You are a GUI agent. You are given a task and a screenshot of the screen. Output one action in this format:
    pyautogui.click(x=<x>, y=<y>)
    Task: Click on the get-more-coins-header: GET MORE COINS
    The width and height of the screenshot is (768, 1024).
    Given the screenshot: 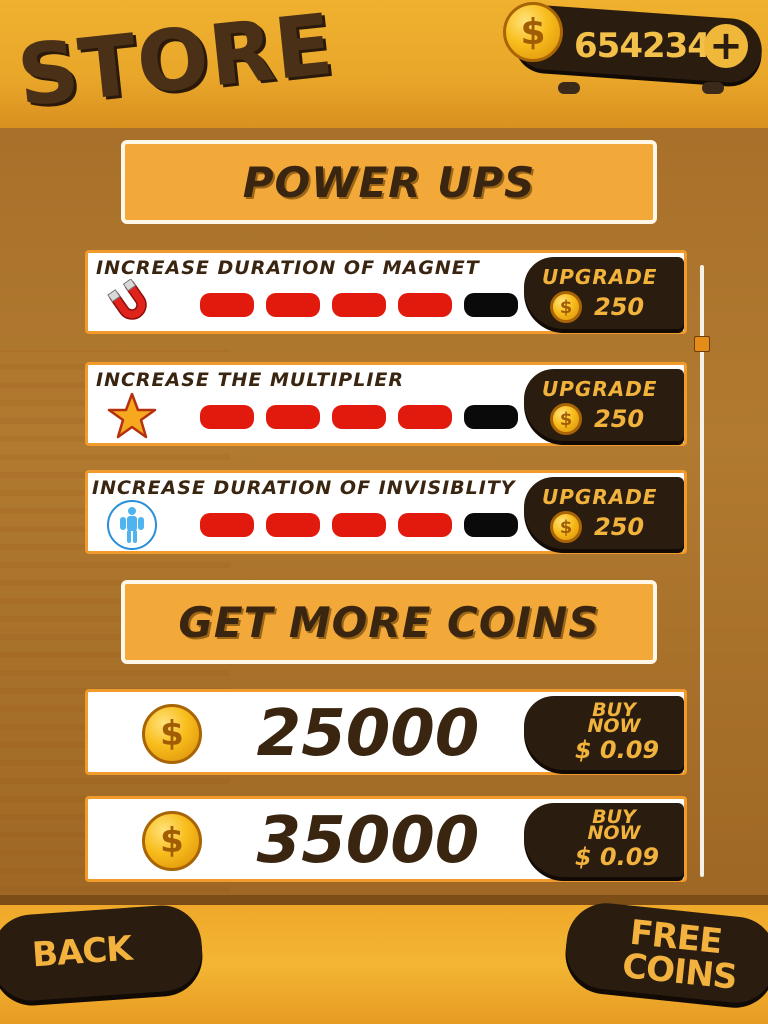 What is the action you would take?
    pyautogui.click(x=389, y=622)
    